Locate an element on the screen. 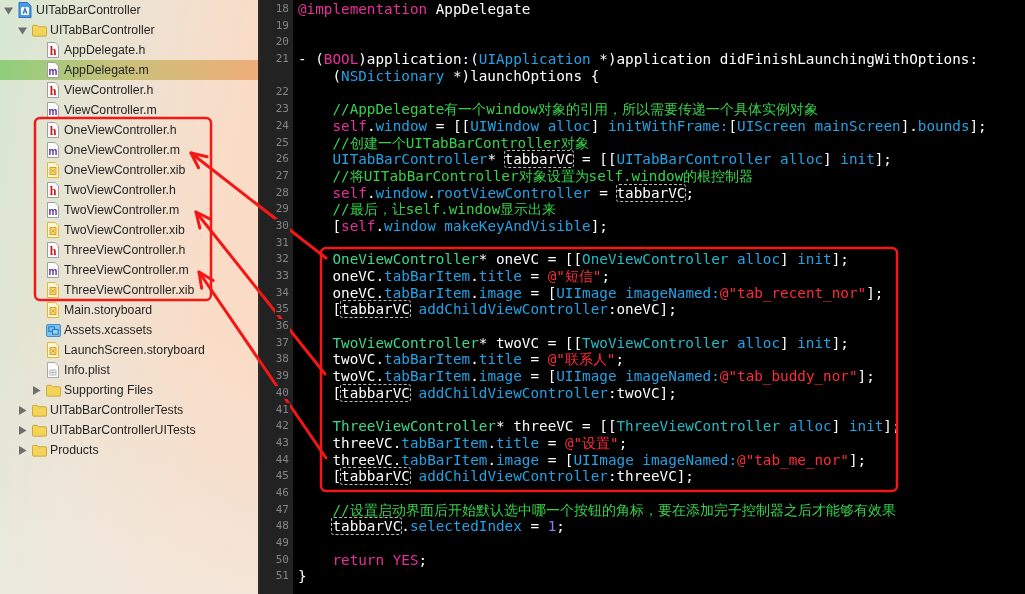 The image size is (1025, 594). file-tree-item: Main.storyboard is located at coordinates (129, 310).